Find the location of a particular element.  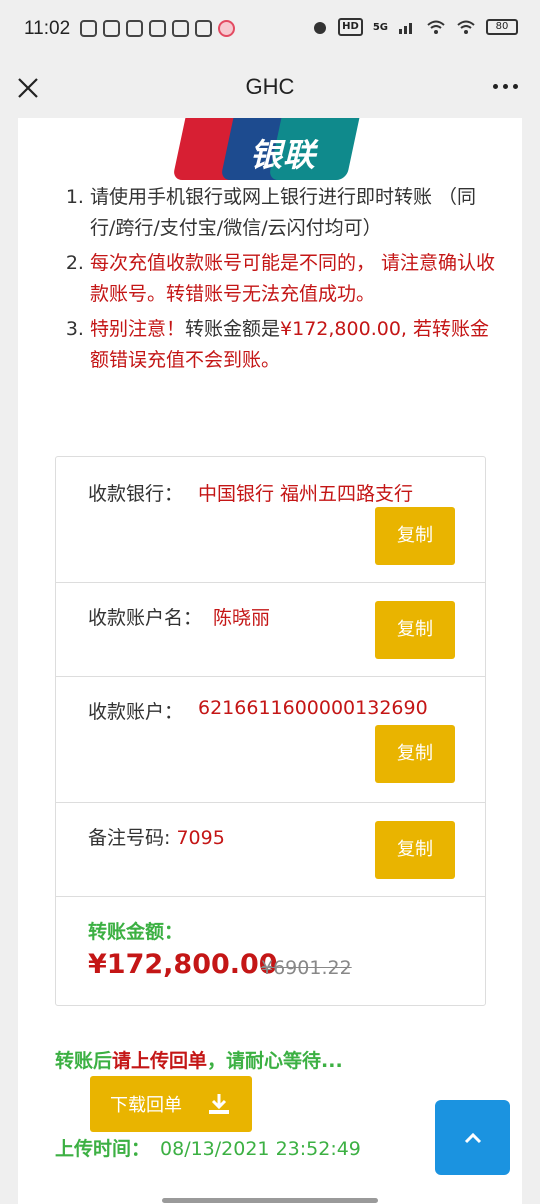

download-receipt-button: 下载回单 is located at coordinates (171, 1104).